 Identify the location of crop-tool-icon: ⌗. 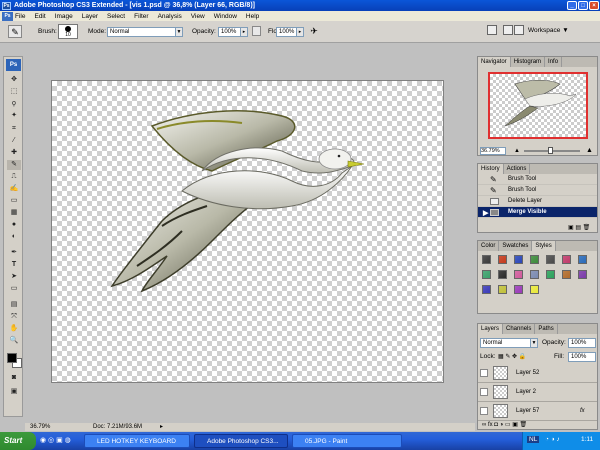
(14, 129).